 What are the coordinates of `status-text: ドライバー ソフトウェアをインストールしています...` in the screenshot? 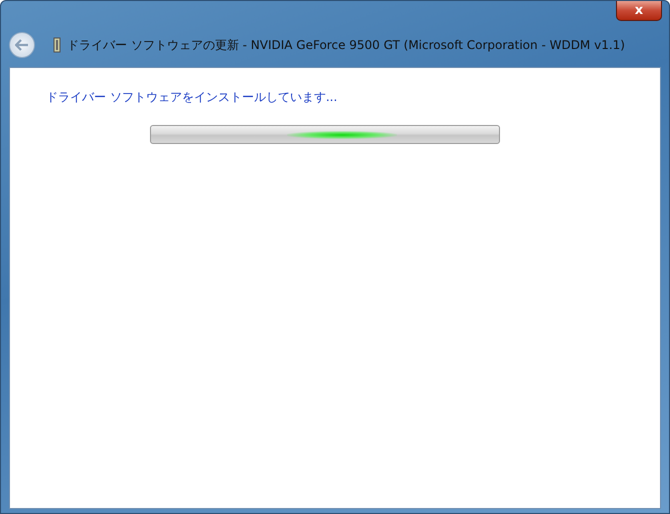 It's located at (192, 97).